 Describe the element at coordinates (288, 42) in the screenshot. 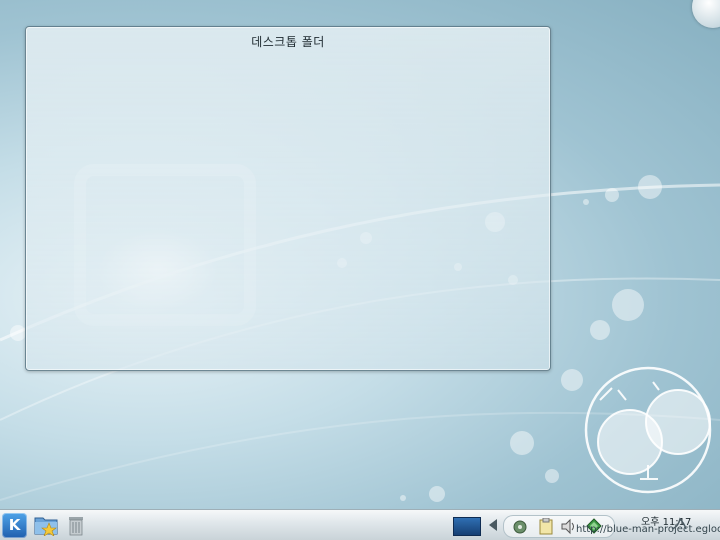

I see `folder-widget-title: 데스크톱 폴더` at that location.